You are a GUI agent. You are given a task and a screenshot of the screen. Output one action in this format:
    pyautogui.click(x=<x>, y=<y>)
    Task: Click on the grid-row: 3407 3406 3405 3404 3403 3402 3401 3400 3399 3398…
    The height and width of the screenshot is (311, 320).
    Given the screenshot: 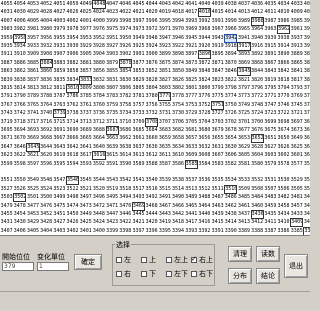 What is the action you would take?
    pyautogui.click(x=155, y=230)
    